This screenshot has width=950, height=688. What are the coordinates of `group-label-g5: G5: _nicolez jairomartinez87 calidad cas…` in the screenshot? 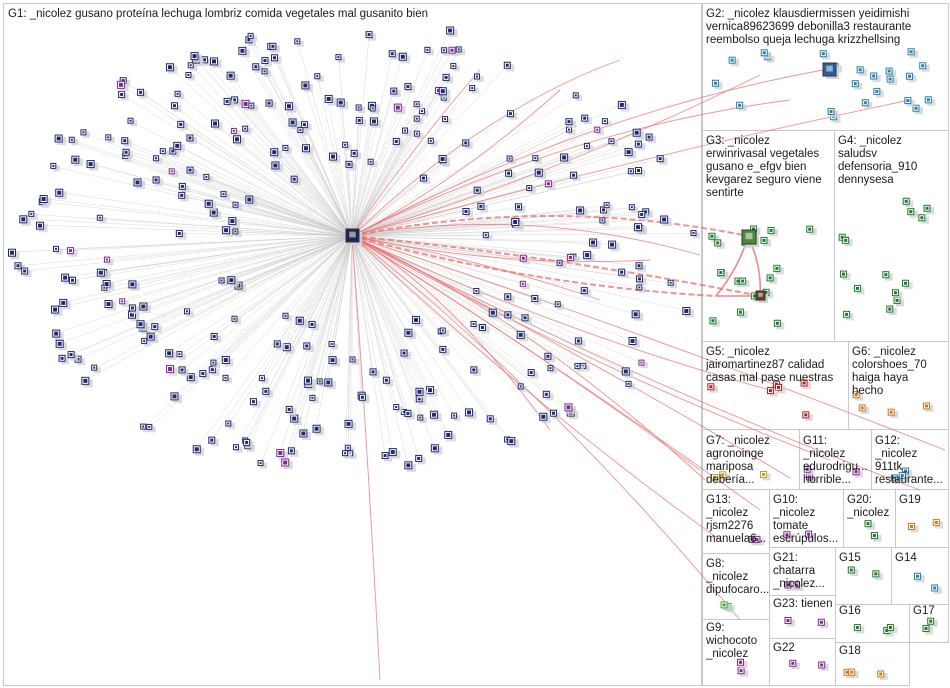 It's located at (770, 365).